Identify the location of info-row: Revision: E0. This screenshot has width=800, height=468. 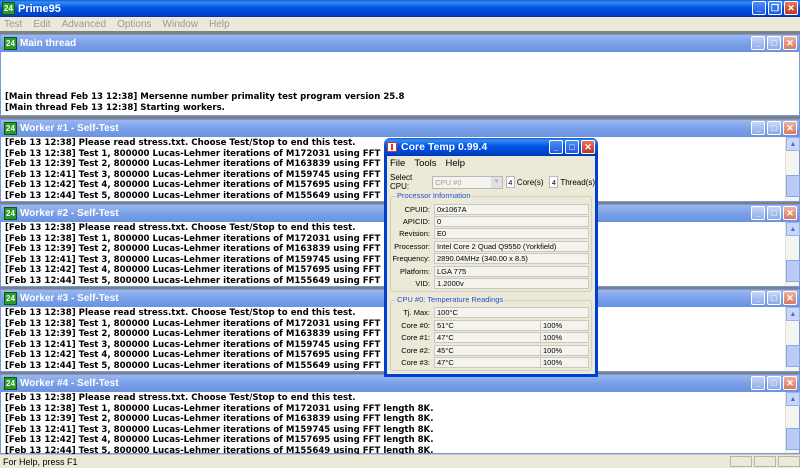
(491, 234).